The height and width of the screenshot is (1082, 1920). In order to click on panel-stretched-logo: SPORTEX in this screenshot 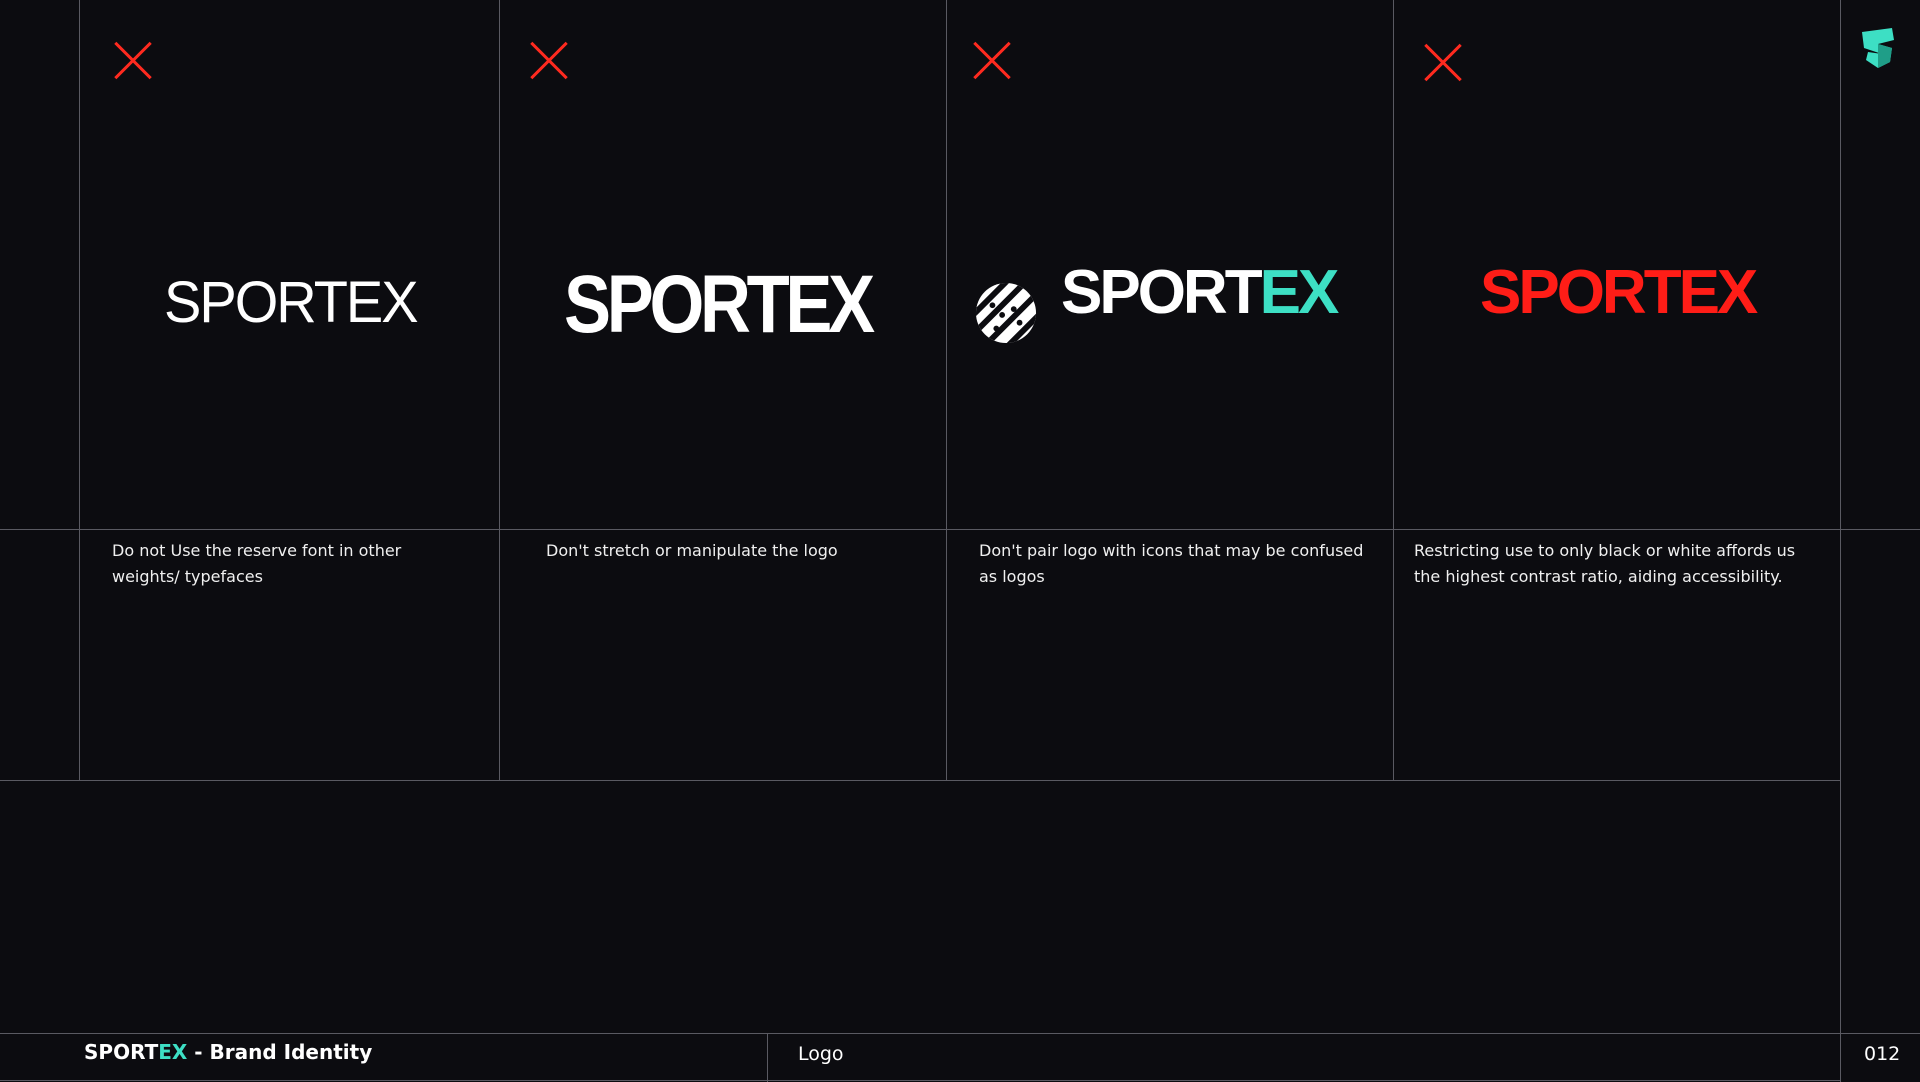, I will do `click(723, 265)`.